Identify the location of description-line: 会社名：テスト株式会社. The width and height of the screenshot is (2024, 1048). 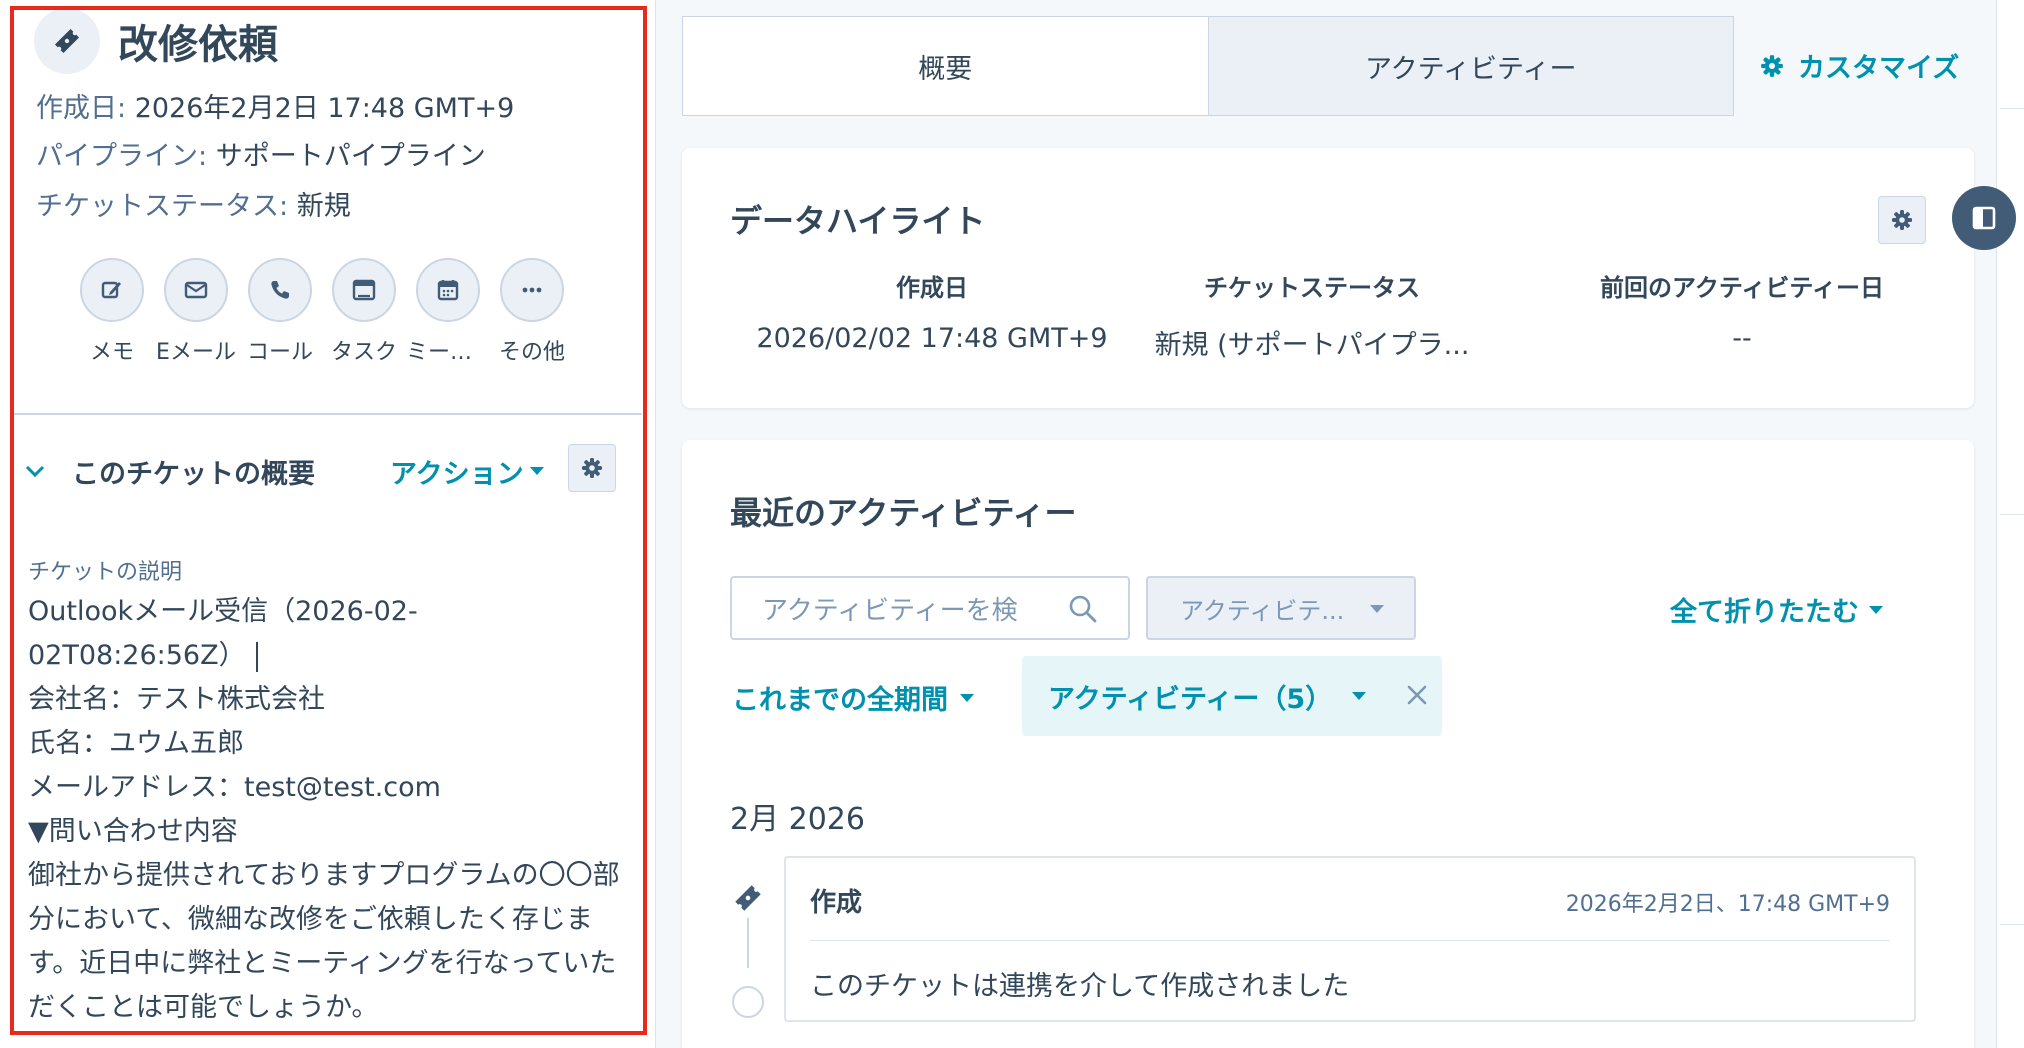
(176, 699).